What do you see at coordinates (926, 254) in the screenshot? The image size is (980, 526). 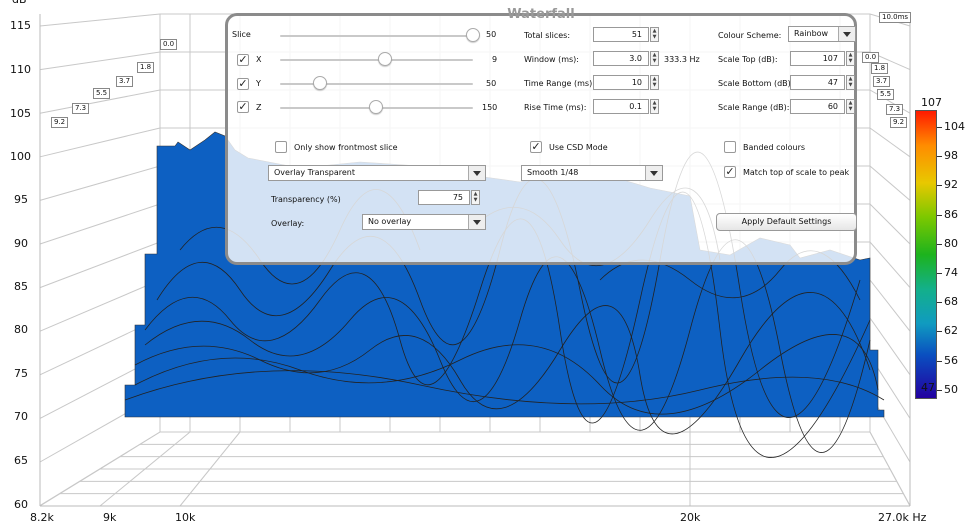 I see `colour-scale-bar` at bounding box center [926, 254].